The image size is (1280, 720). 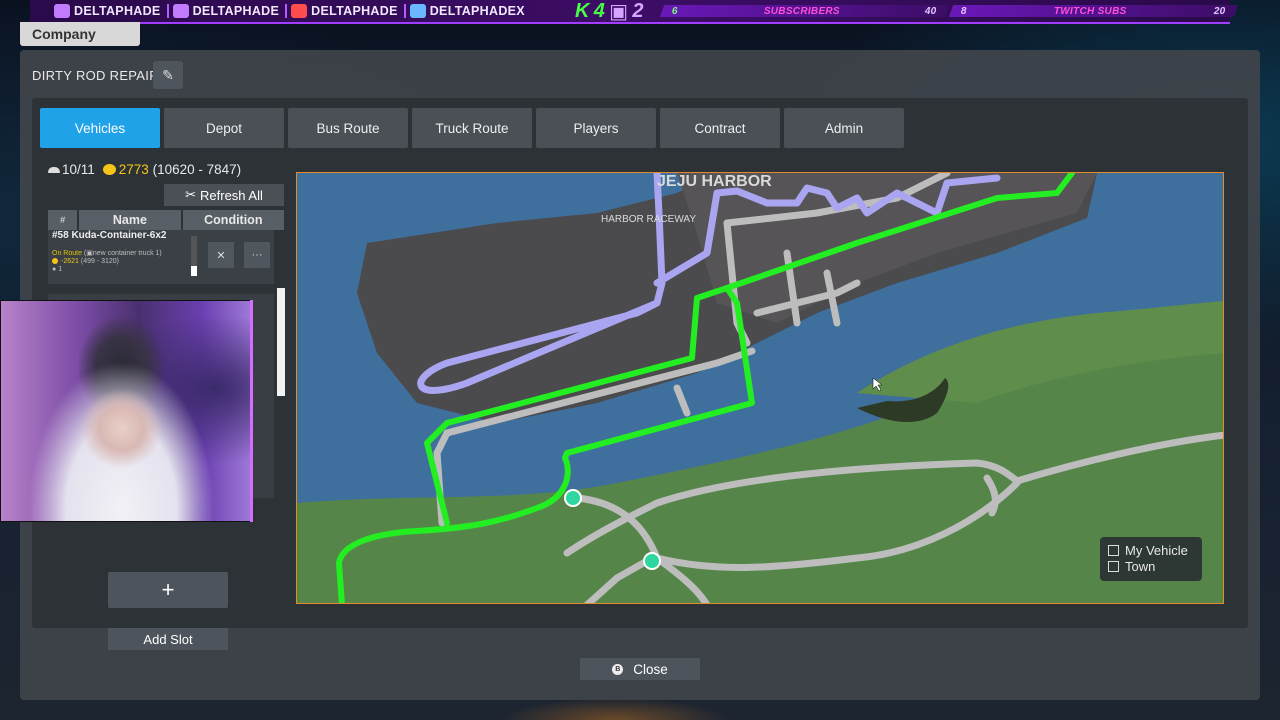 What do you see at coordinates (596, 128) in the screenshot?
I see `tab-players: Players` at bounding box center [596, 128].